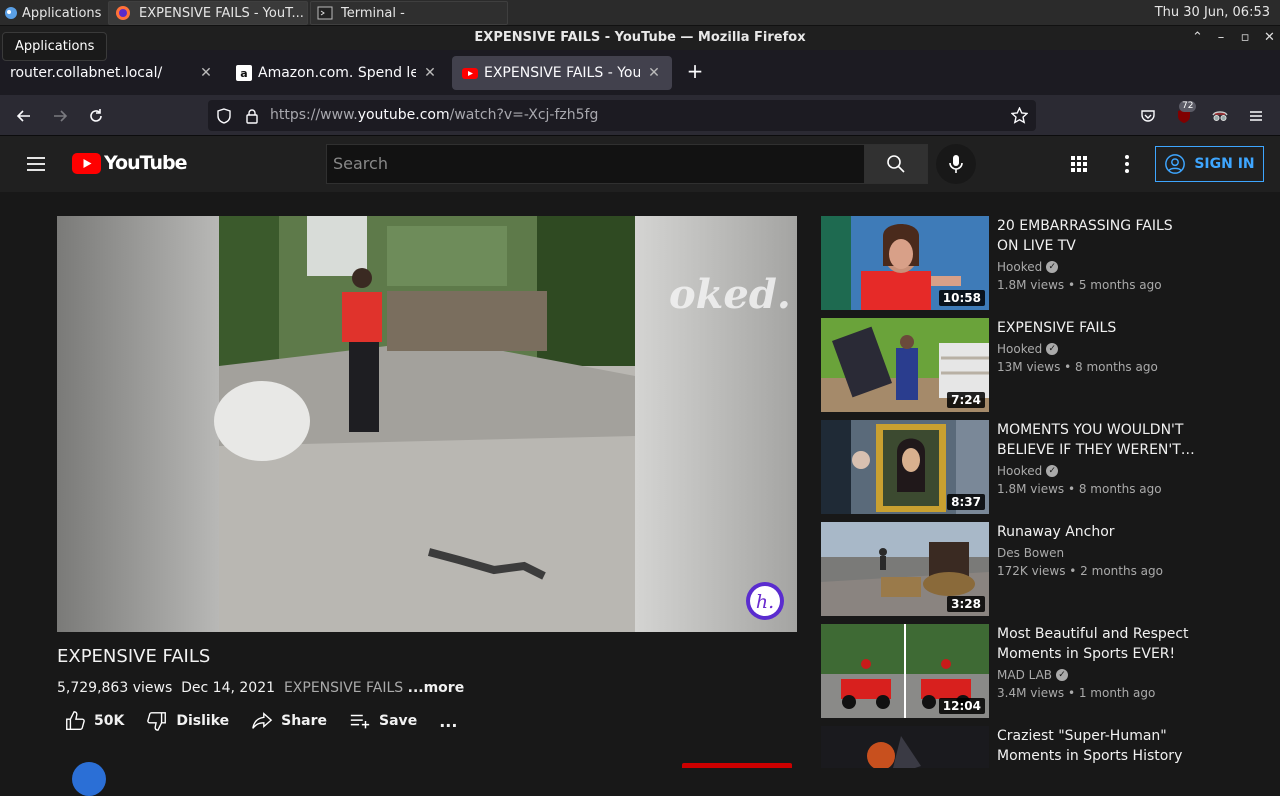  I want to click on channel-name: MAD LAB, so click(1025, 675).